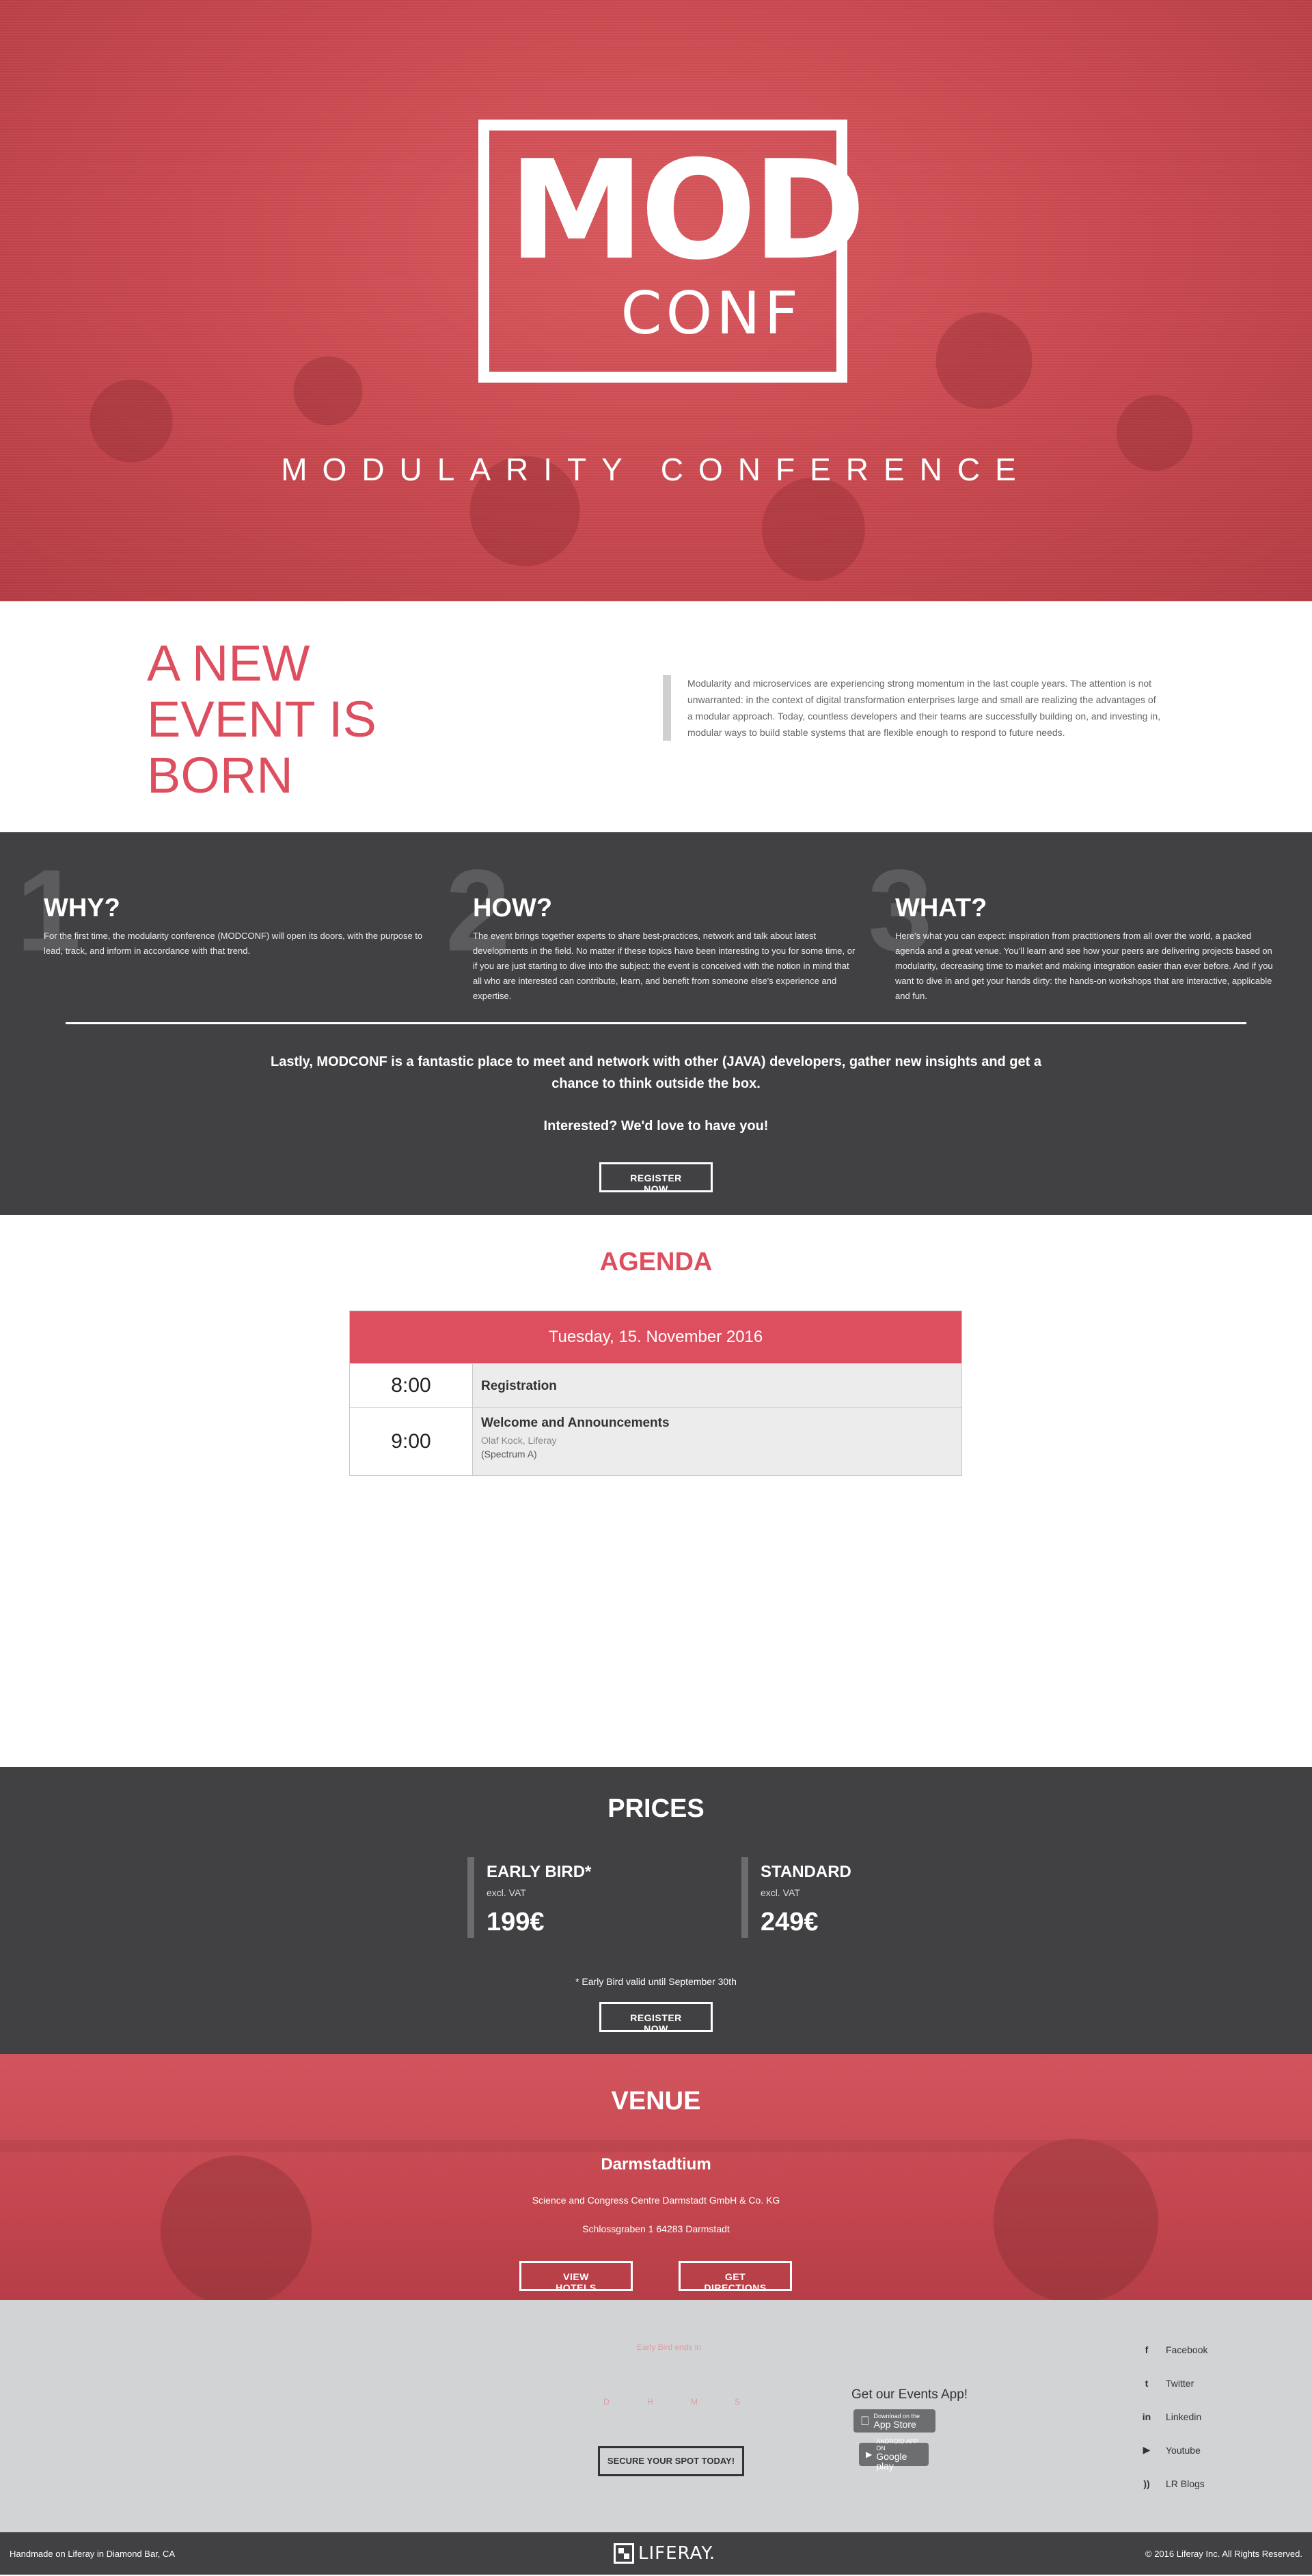 The width and height of the screenshot is (1312, 2576). I want to click on youtube-icon: ▶, so click(1147, 2449).